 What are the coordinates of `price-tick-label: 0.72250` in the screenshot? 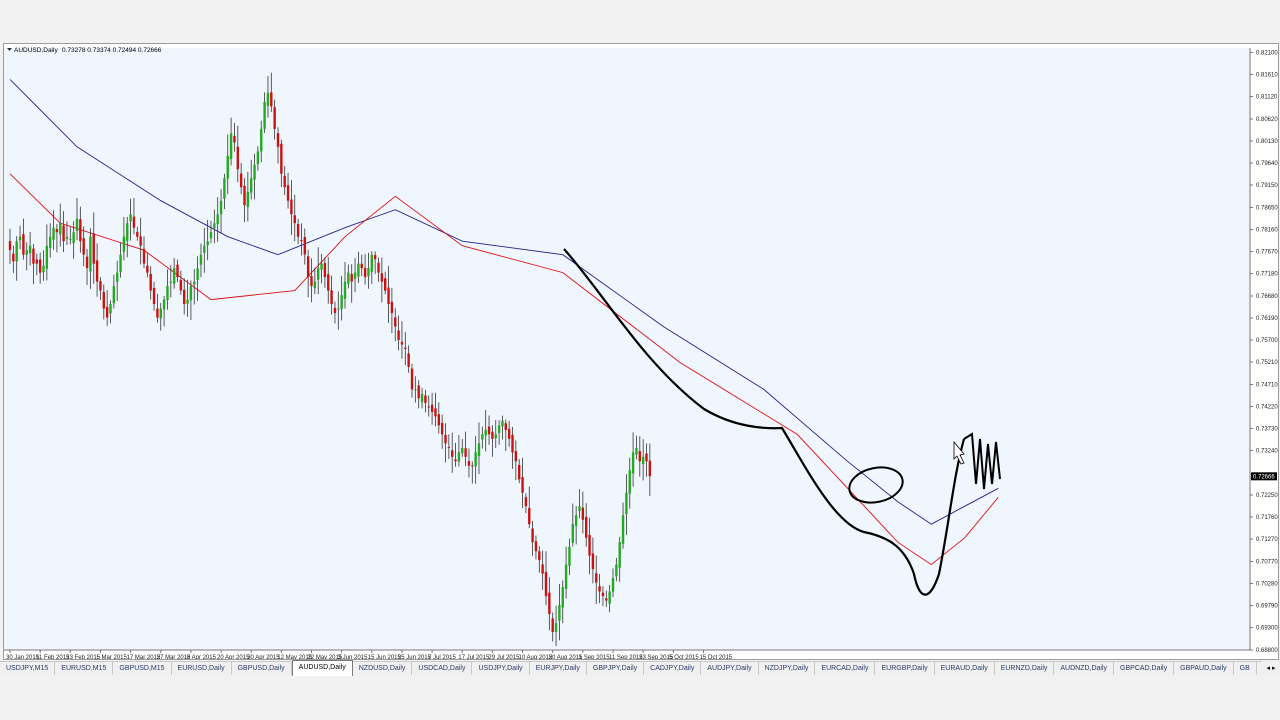 It's located at (1267, 496).